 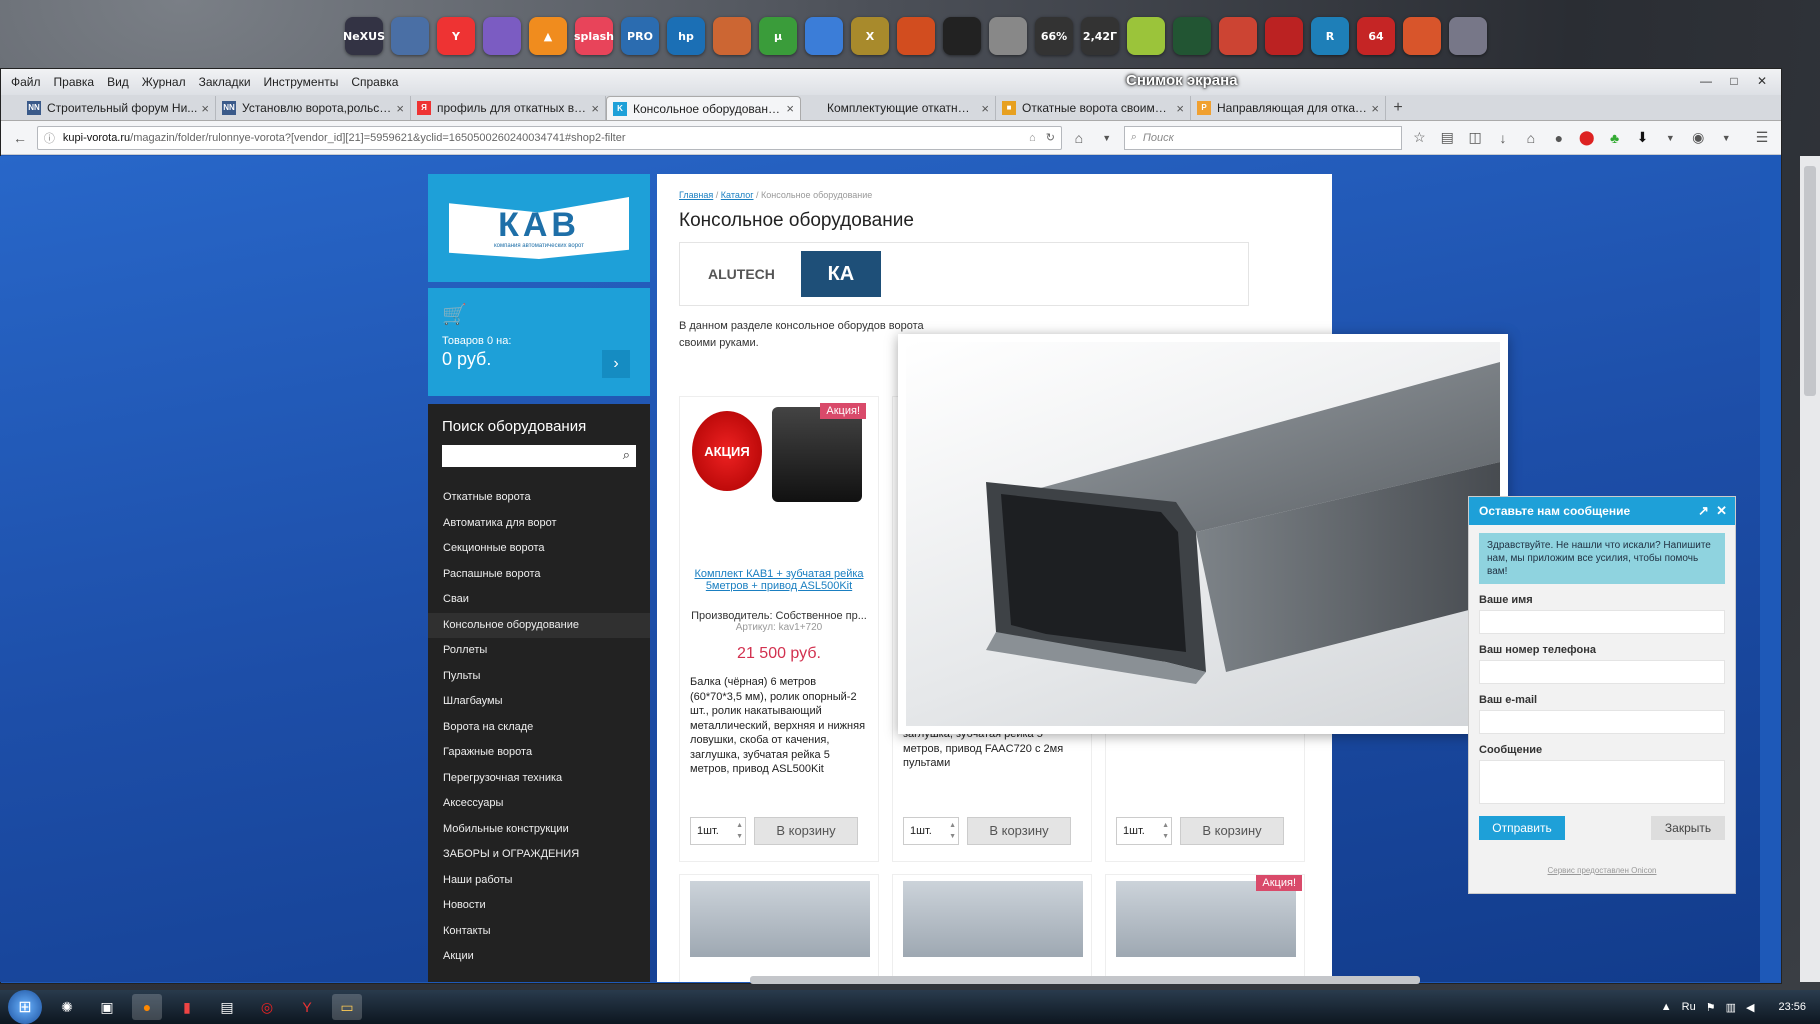 I want to click on opera-icon: ◎, so click(x=267, y=1007).